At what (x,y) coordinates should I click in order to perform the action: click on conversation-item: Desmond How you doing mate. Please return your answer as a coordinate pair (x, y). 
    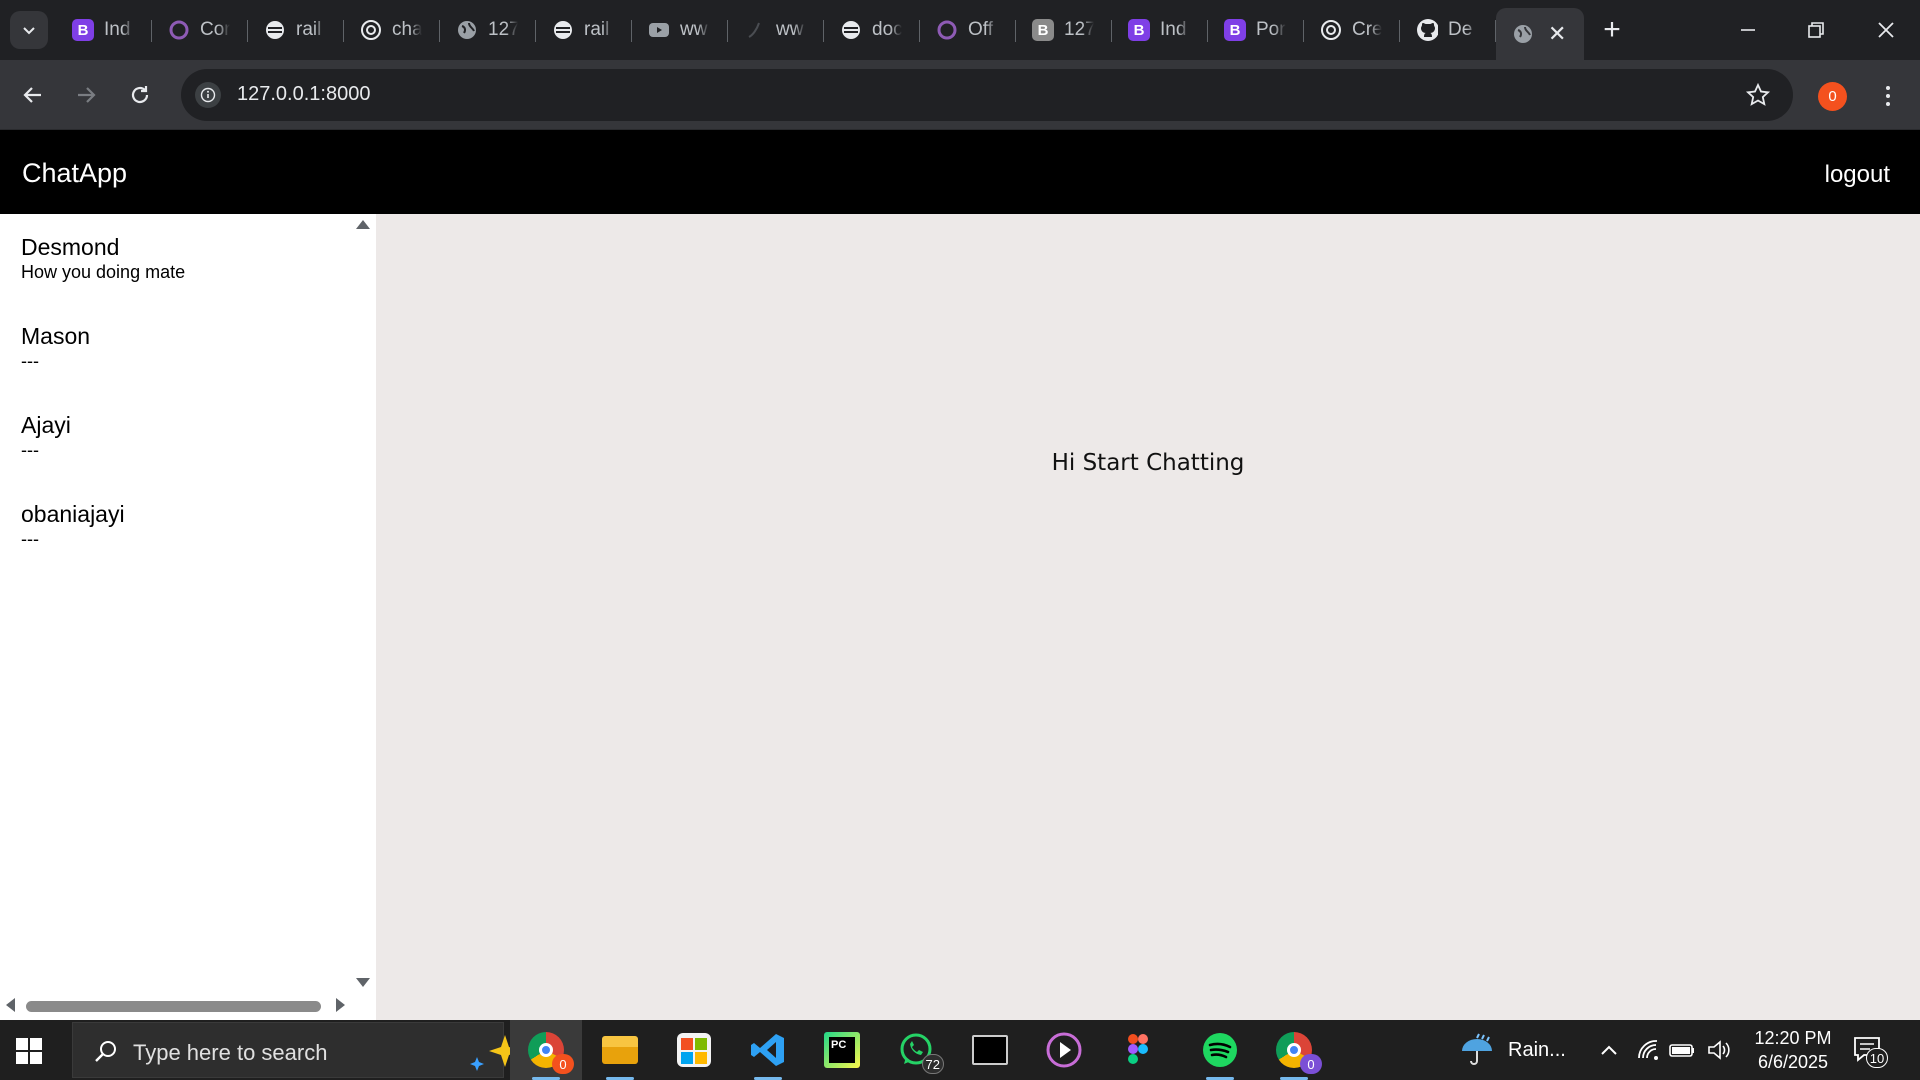
    Looking at the image, I should click on (181, 258).